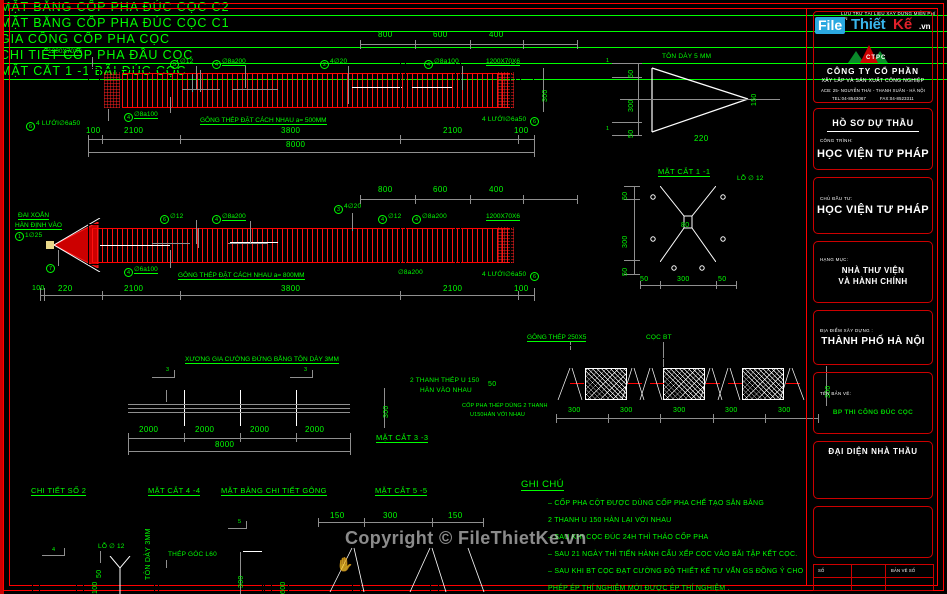  I want to click on callout-stirrup100b-c1: ∅8a200, so click(434, 216).